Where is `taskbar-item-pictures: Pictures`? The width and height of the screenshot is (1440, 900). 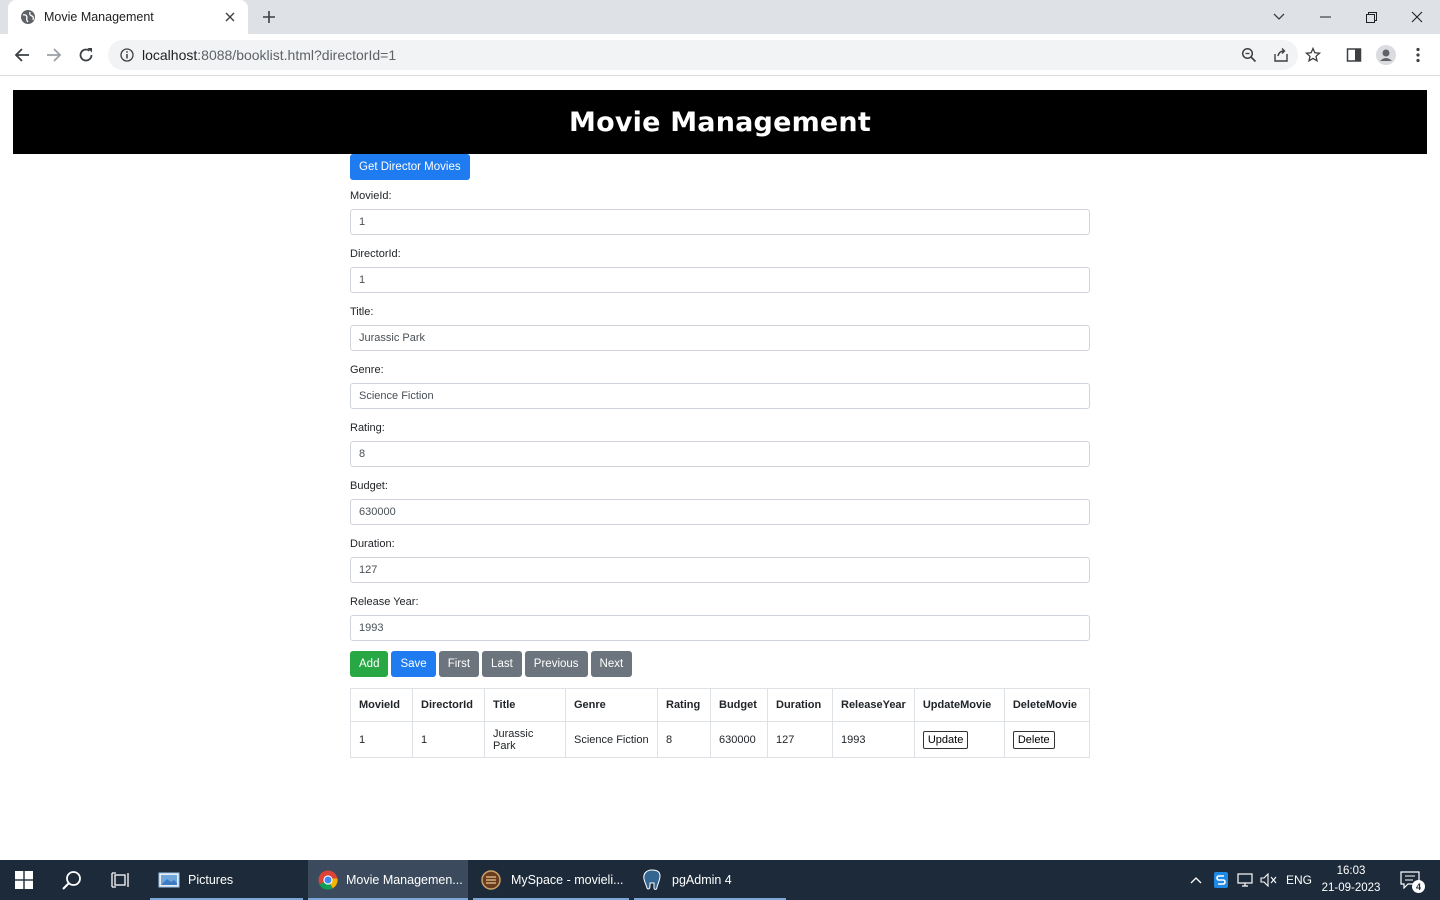
taskbar-item-pictures: Pictures is located at coordinates (226, 880).